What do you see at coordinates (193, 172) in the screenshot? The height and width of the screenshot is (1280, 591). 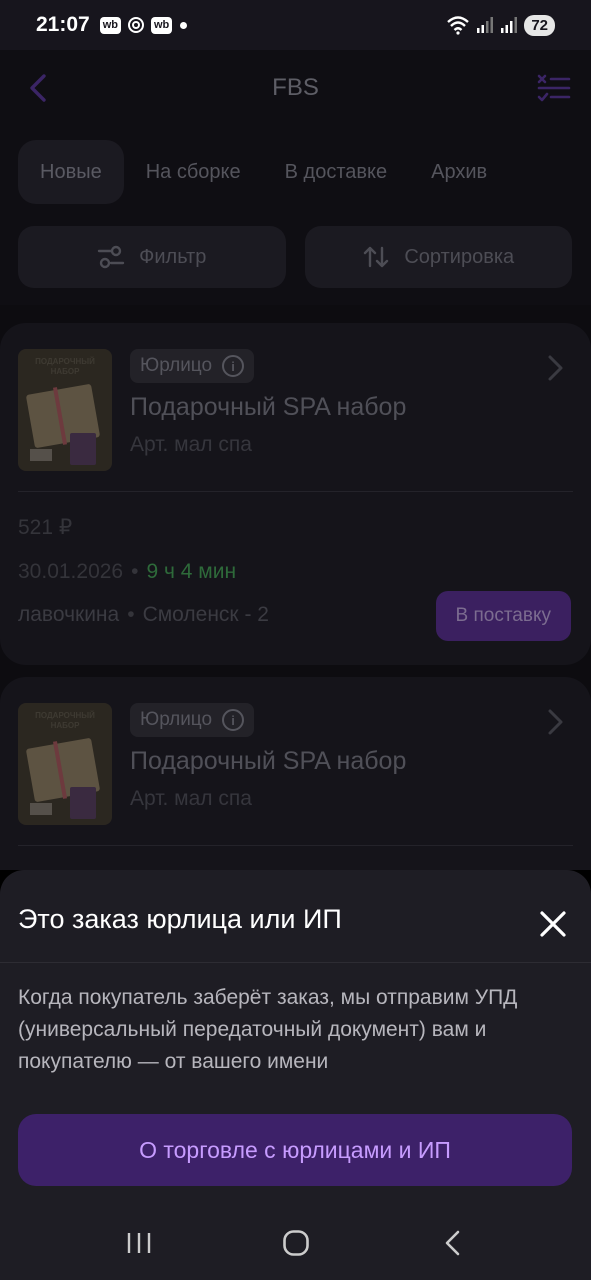 I see `tab-assembling: На сборке` at bounding box center [193, 172].